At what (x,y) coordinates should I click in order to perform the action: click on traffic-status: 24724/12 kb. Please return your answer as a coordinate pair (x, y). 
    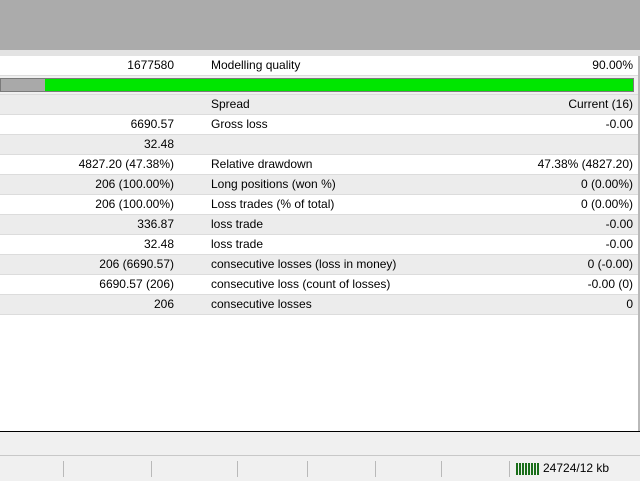
    Looking at the image, I should click on (576, 468).